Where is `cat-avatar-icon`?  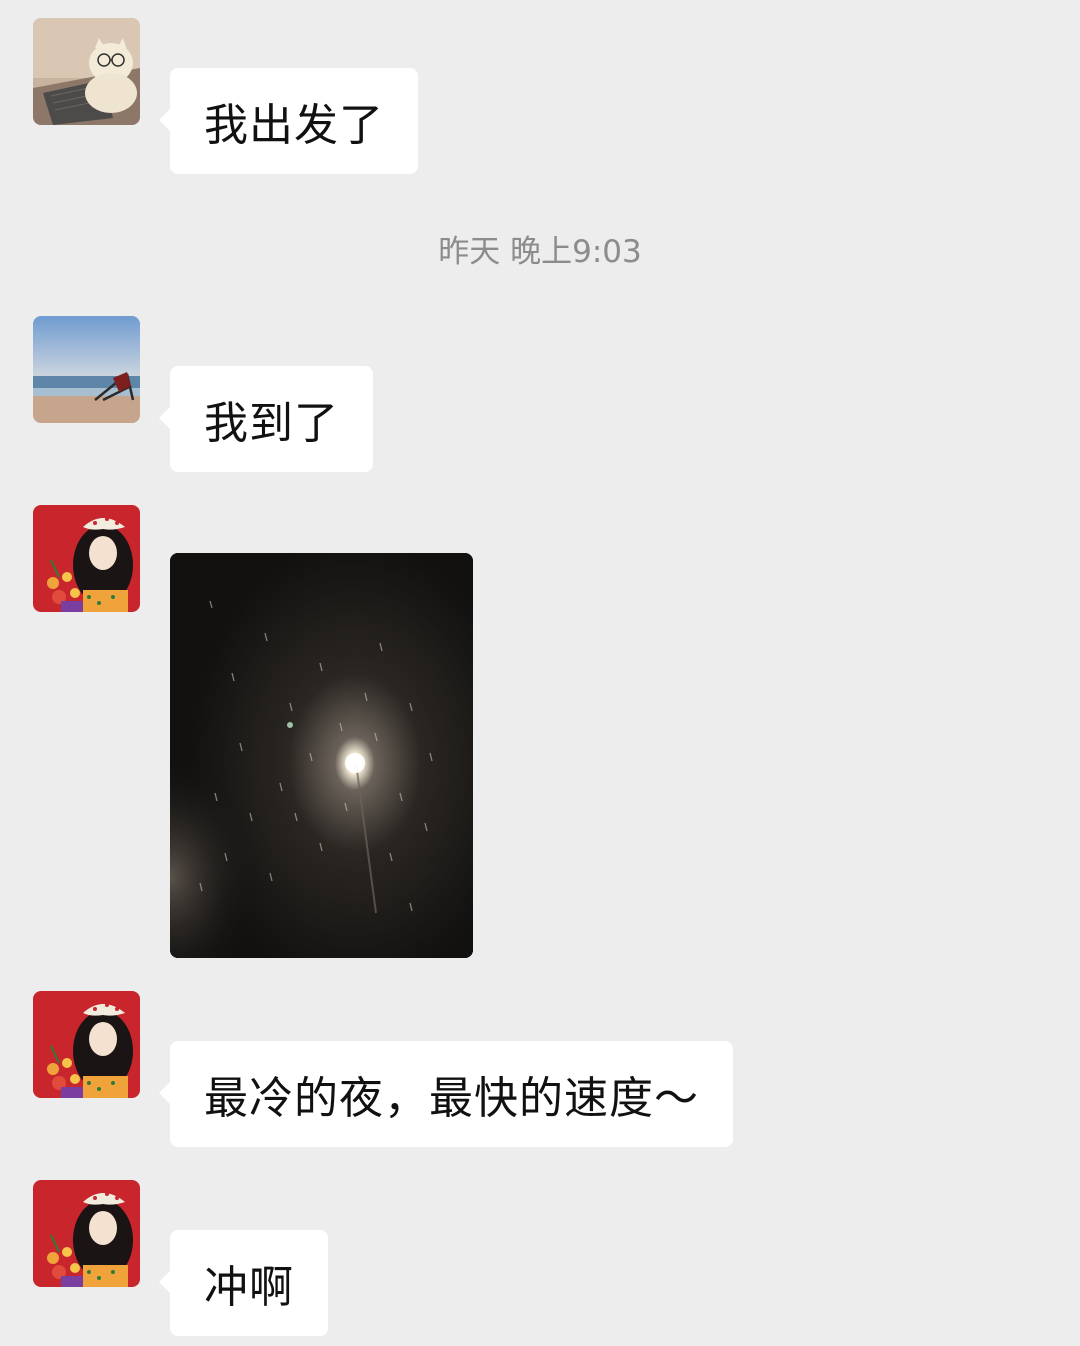
cat-avatar-icon is located at coordinates (86, 71).